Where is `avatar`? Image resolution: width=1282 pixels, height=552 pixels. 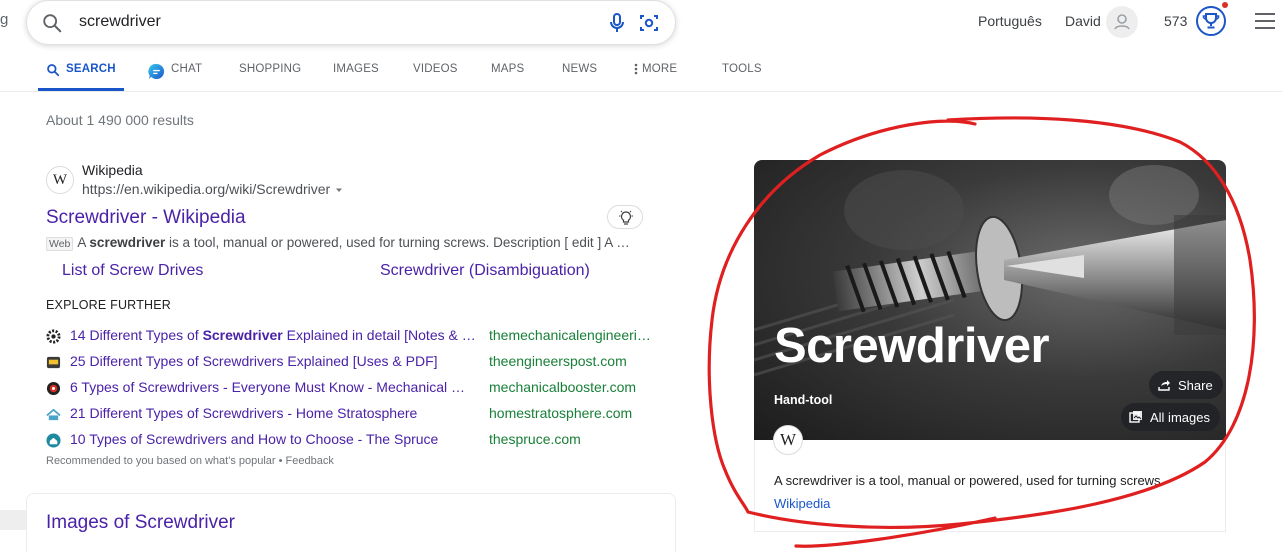
avatar is located at coordinates (1122, 22).